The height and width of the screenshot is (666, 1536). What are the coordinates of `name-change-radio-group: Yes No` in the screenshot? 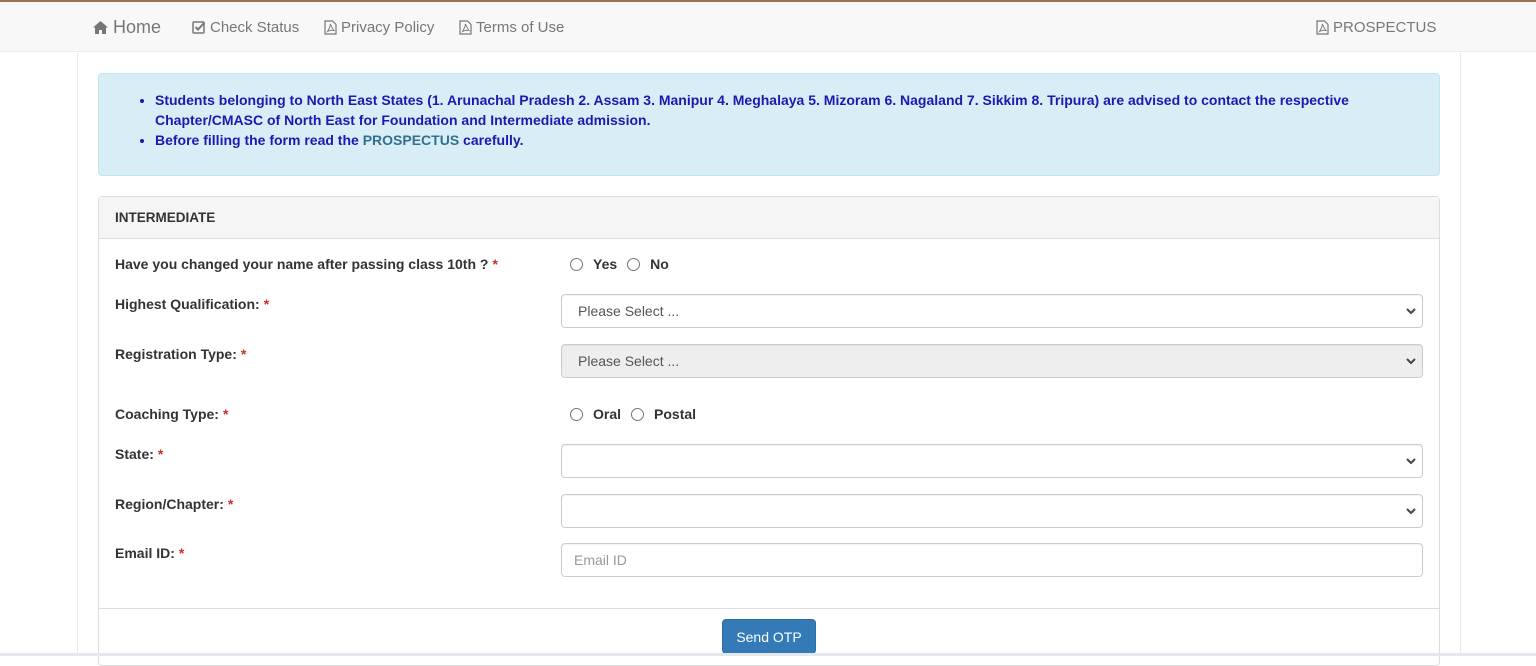 It's located at (624, 264).